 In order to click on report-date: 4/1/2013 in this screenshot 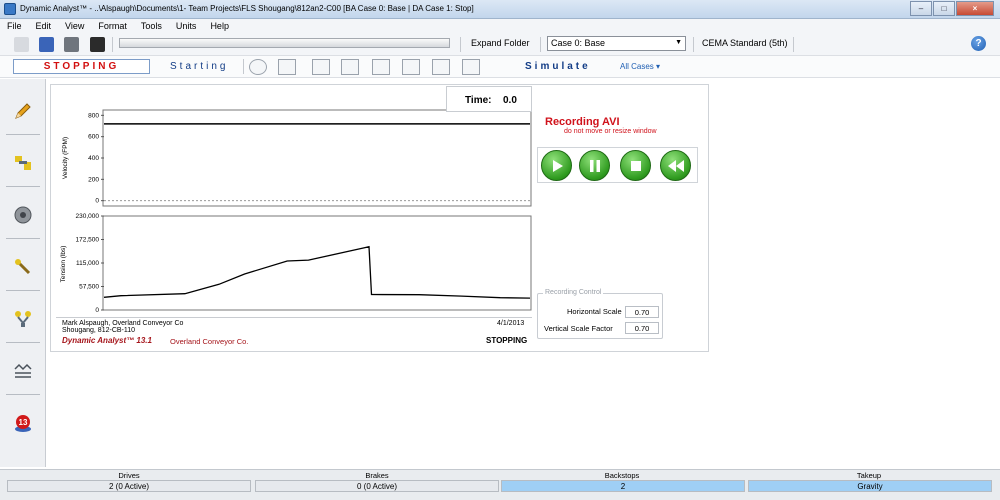, I will do `click(511, 323)`.